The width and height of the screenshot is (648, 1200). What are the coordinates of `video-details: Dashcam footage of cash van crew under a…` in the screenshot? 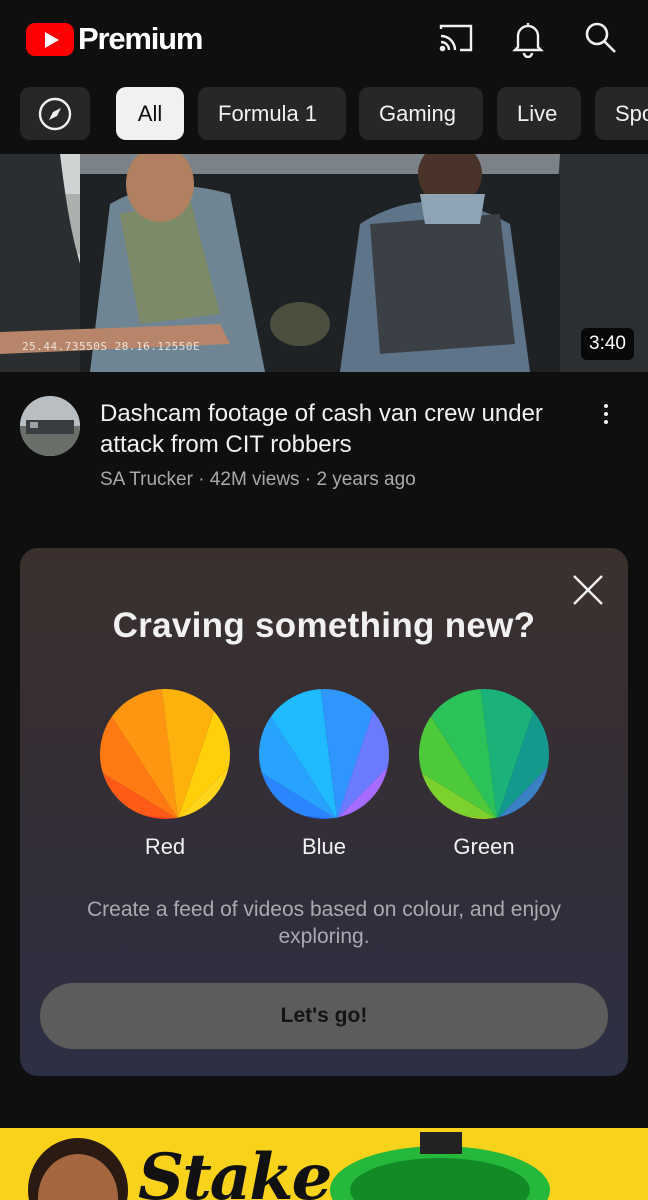 It's located at (324, 446).